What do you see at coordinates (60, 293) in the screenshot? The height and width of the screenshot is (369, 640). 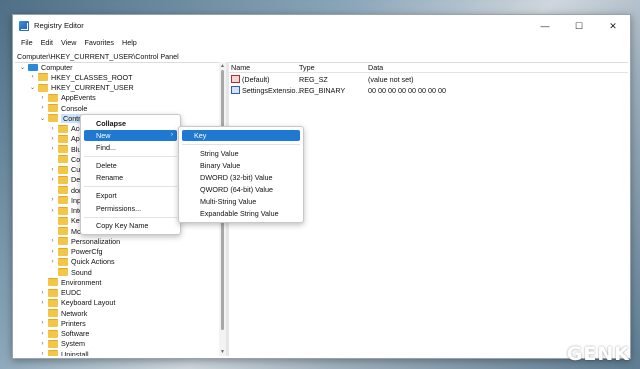 I see `tree-node: › EUDC` at bounding box center [60, 293].